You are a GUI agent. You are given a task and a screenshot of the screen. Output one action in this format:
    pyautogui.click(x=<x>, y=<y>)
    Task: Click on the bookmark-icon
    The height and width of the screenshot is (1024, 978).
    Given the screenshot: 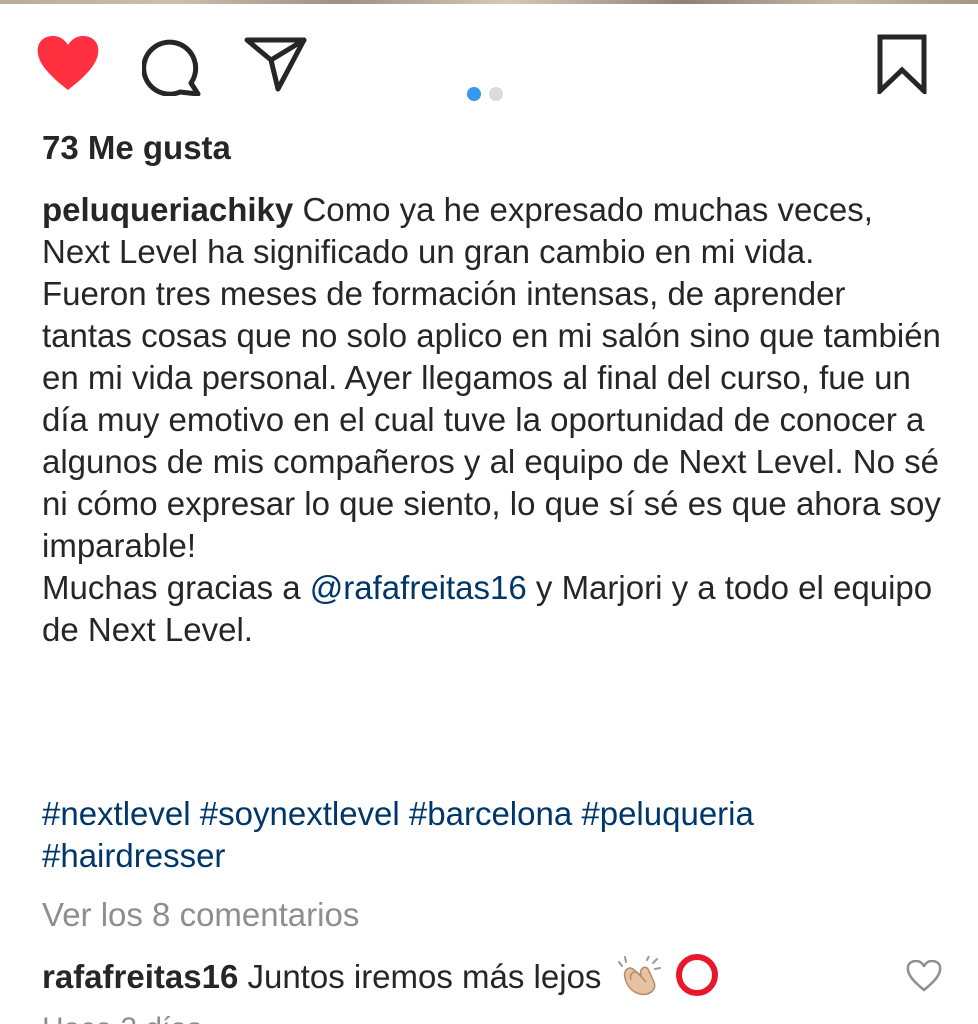 What is the action you would take?
    pyautogui.click(x=902, y=64)
    